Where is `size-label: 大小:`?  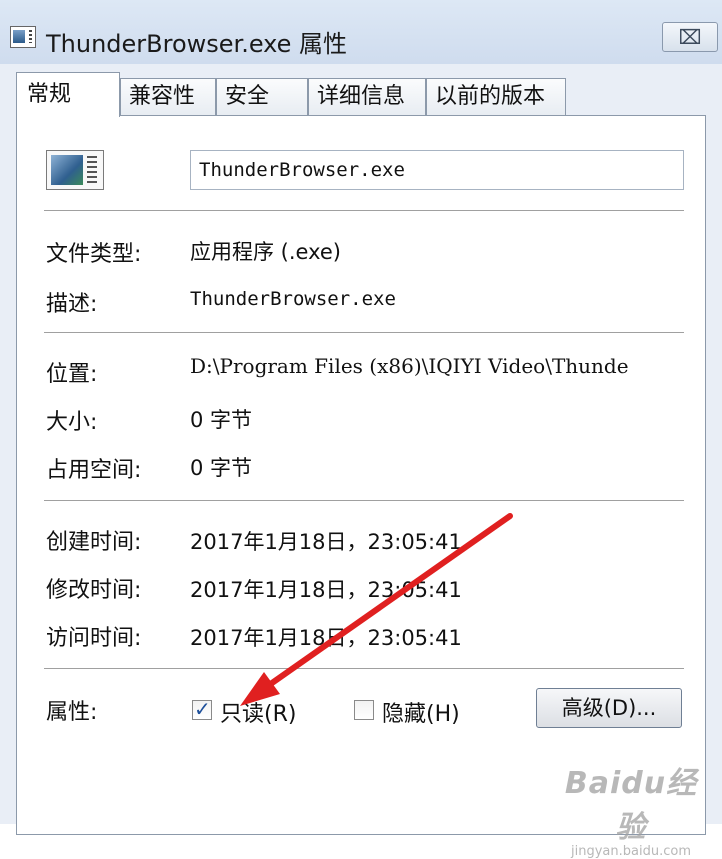 size-label: 大小: is located at coordinates (72, 422).